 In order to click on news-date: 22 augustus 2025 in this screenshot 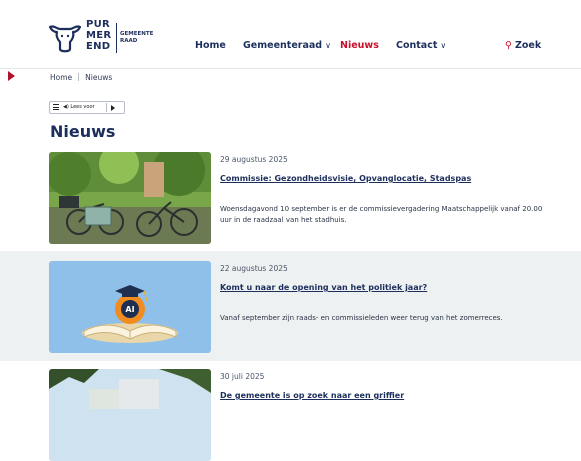, I will do `click(254, 268)`.